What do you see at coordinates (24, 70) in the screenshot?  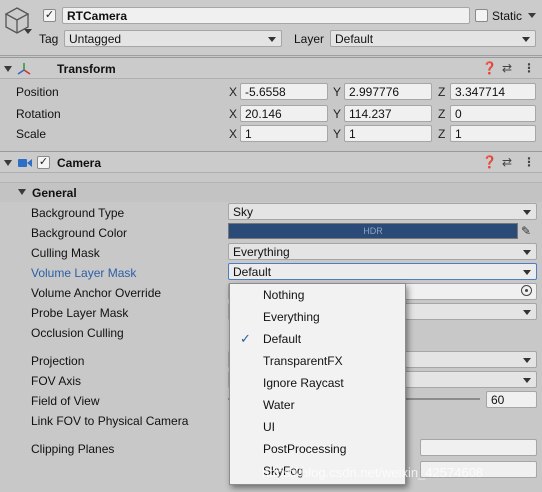 I see `transform-axes-icon` at bounding box center [24, 70].